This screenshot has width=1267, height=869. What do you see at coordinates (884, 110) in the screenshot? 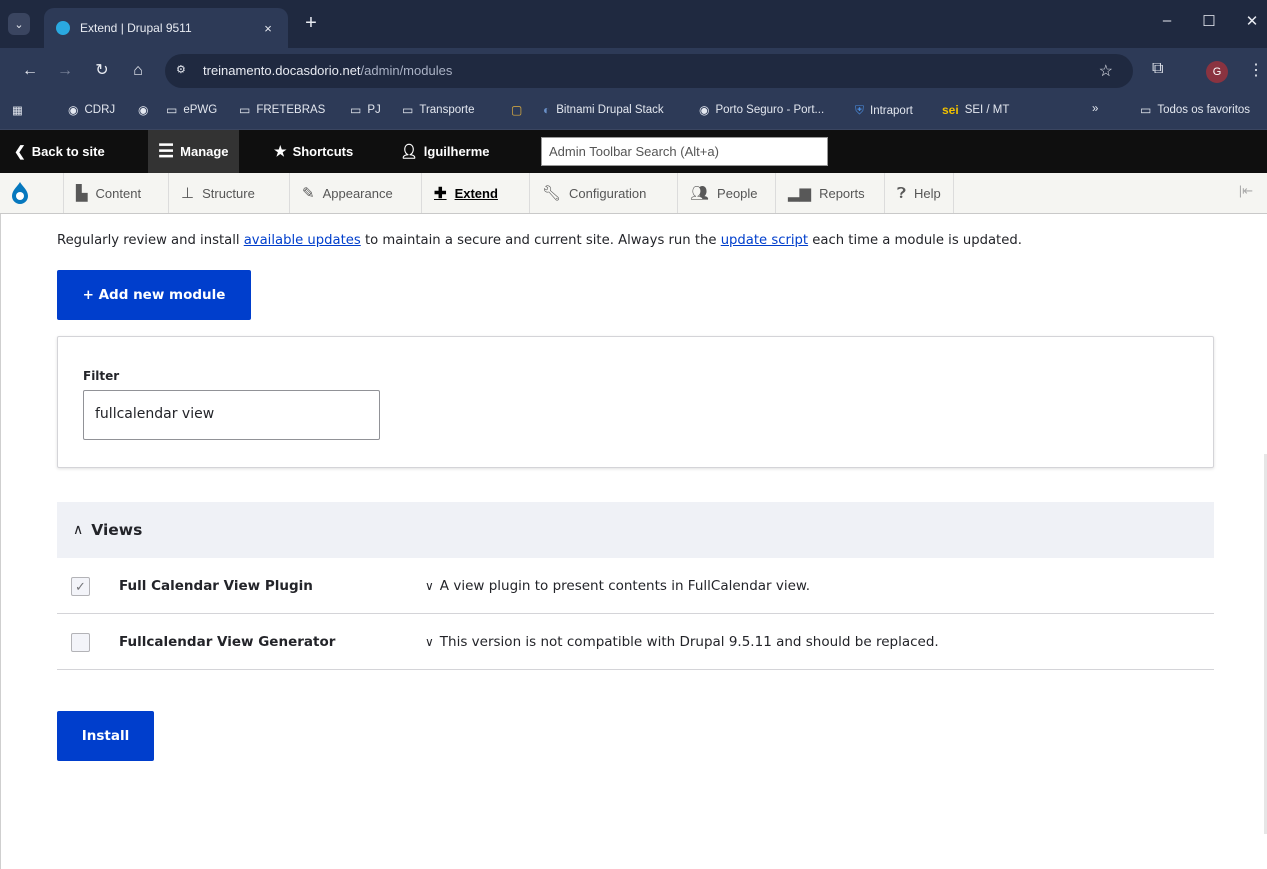
I see `bookmark-intraport: ⛨ Intraport` at bounding box center [884, 110].